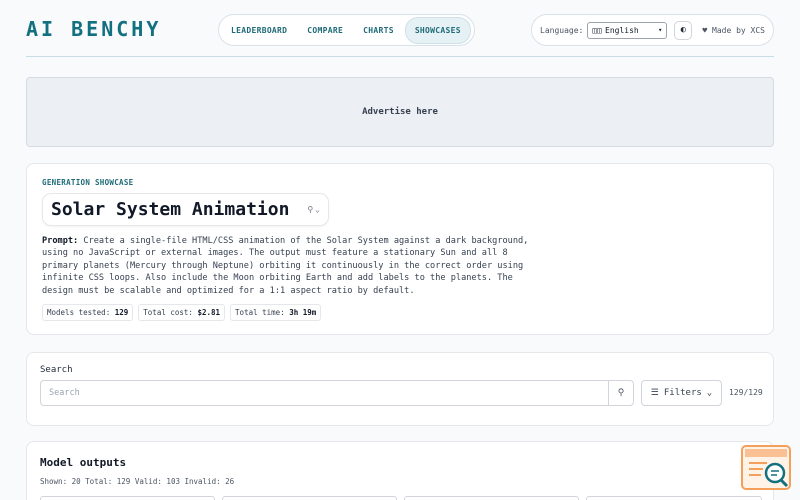  What do you see at coordinates (400, 56) in the screenshot?
I see `header-divider` at bounding box center [400, 56].